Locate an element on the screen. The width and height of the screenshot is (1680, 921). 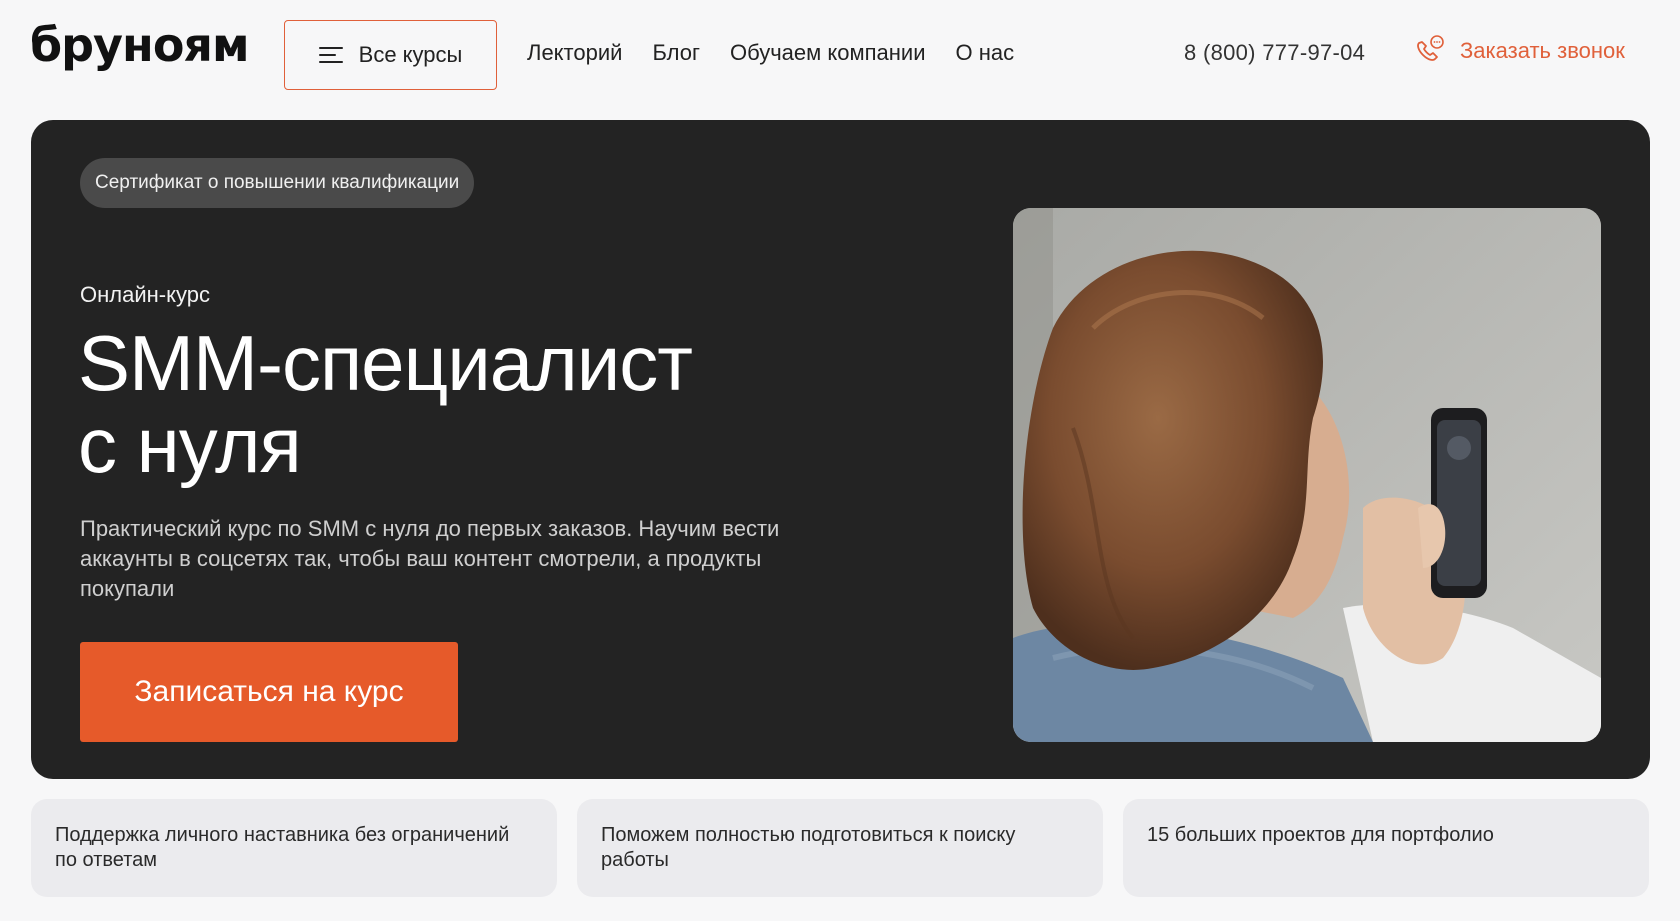
course-kicker: Онлайн-курс is located at coordinates (145, 294).